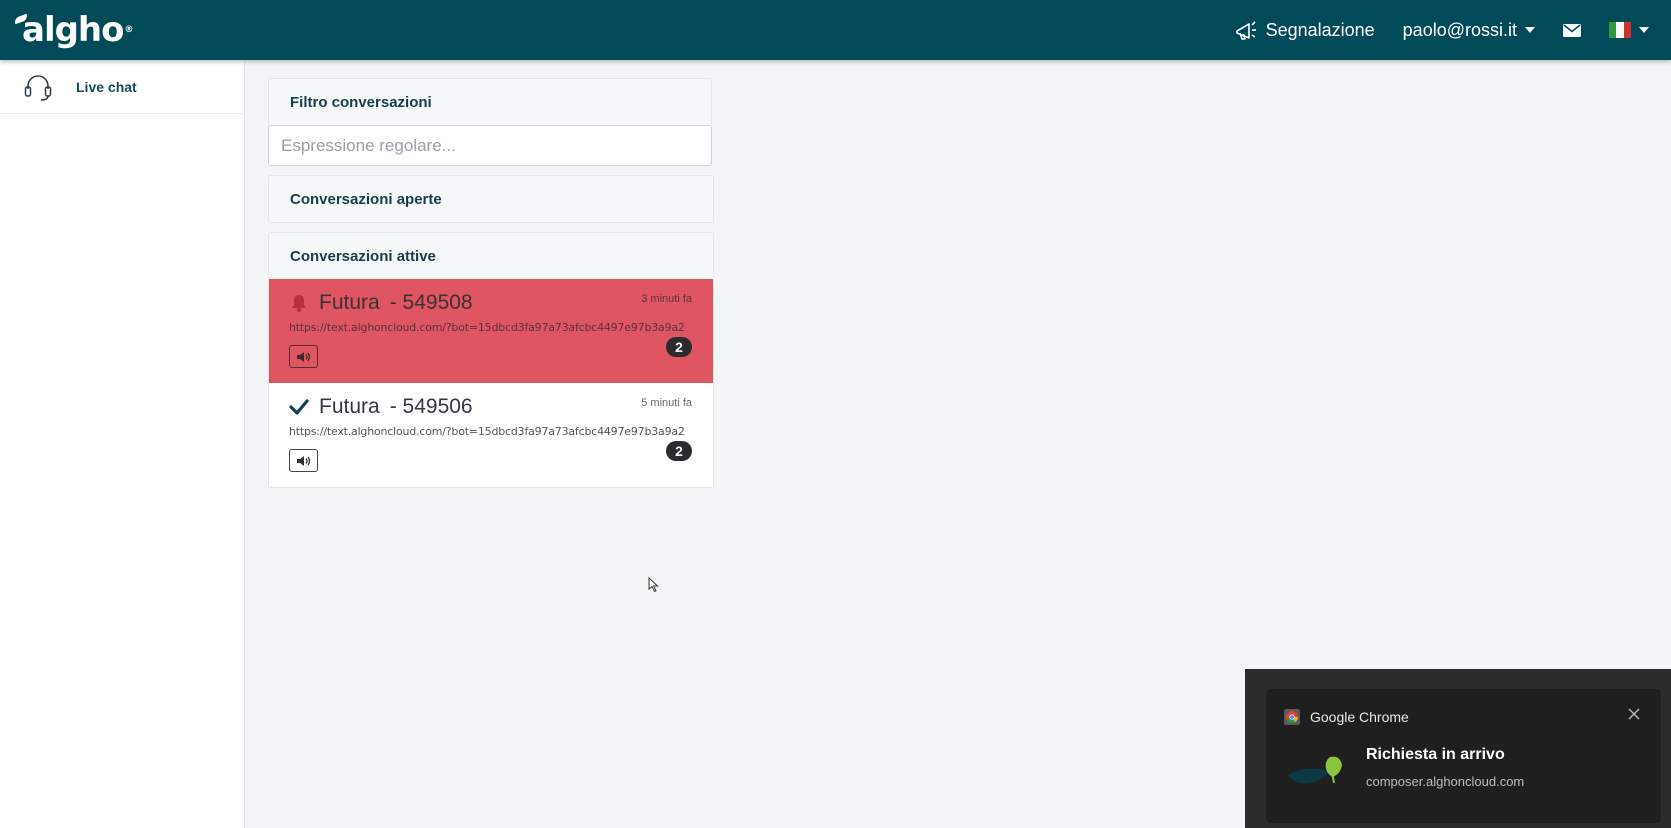 Image resolution: width=1671 pixels, height=828 pixels. Describe the element at coordinates (666, 403) in the screenshot. I see `conversation-time: 5 minuti fa` at that location.